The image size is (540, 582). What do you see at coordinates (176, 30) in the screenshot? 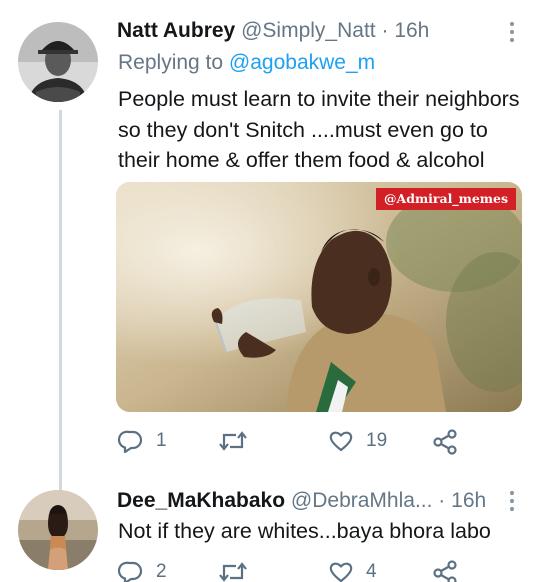
I see `display-name: Natt Aubrey` at bounding box center [176, 30].